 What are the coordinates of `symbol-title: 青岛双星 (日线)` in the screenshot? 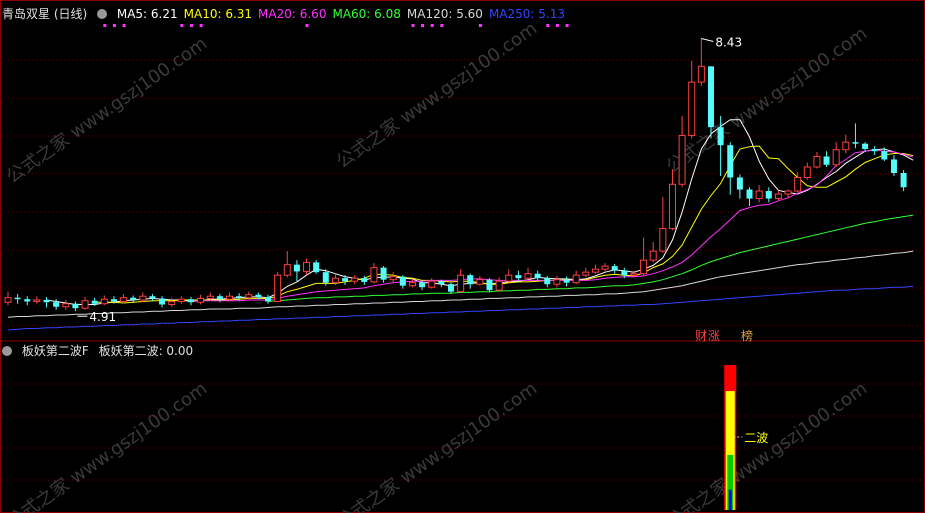 It's located at (45, 14).